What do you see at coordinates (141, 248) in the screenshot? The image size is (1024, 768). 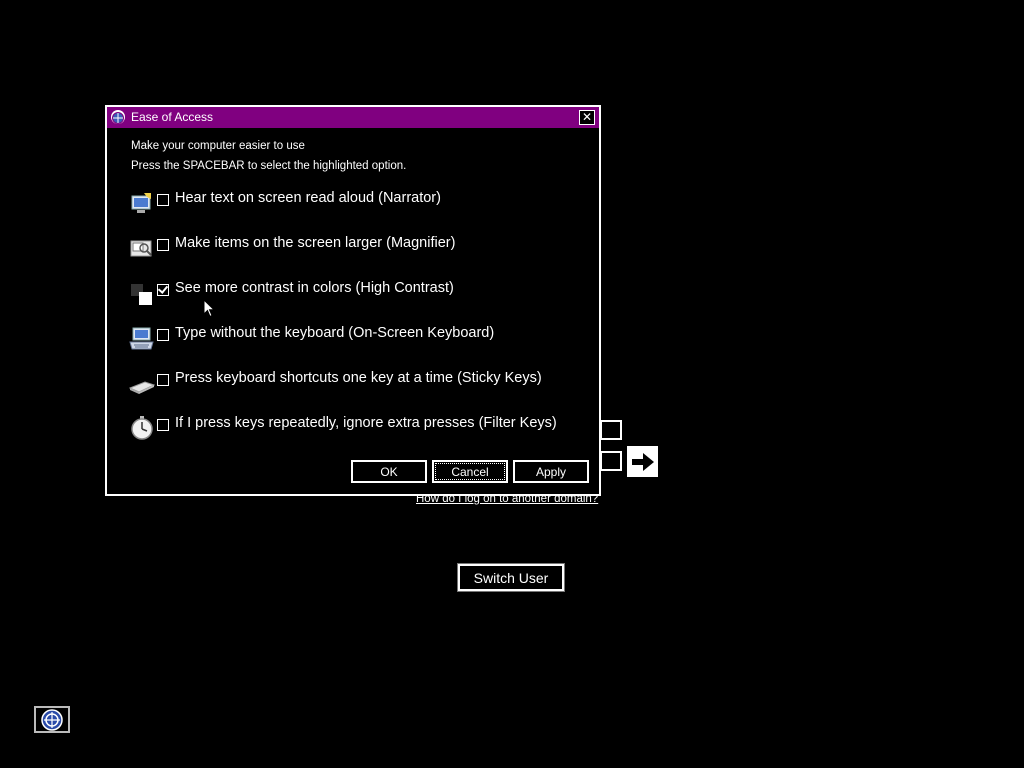 I see `magnifier-icon` at bounding box center [141, 248].